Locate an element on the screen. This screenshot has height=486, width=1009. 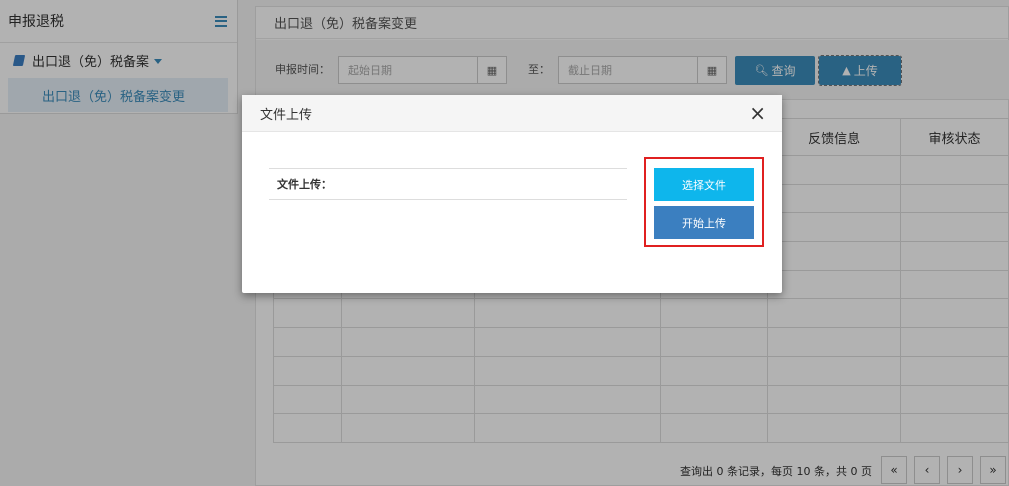
close-icon: × is located at coordinates (757, 113).